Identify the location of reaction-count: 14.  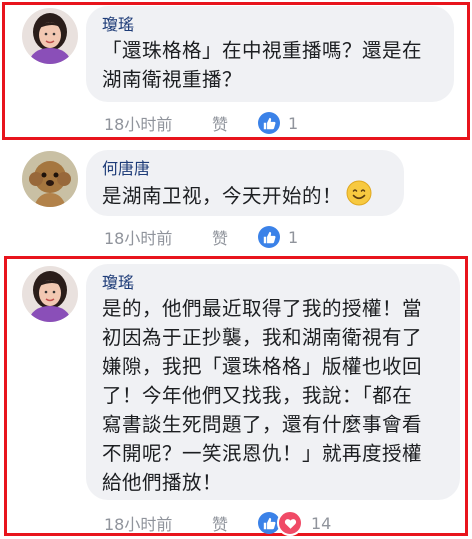
(321, 523).